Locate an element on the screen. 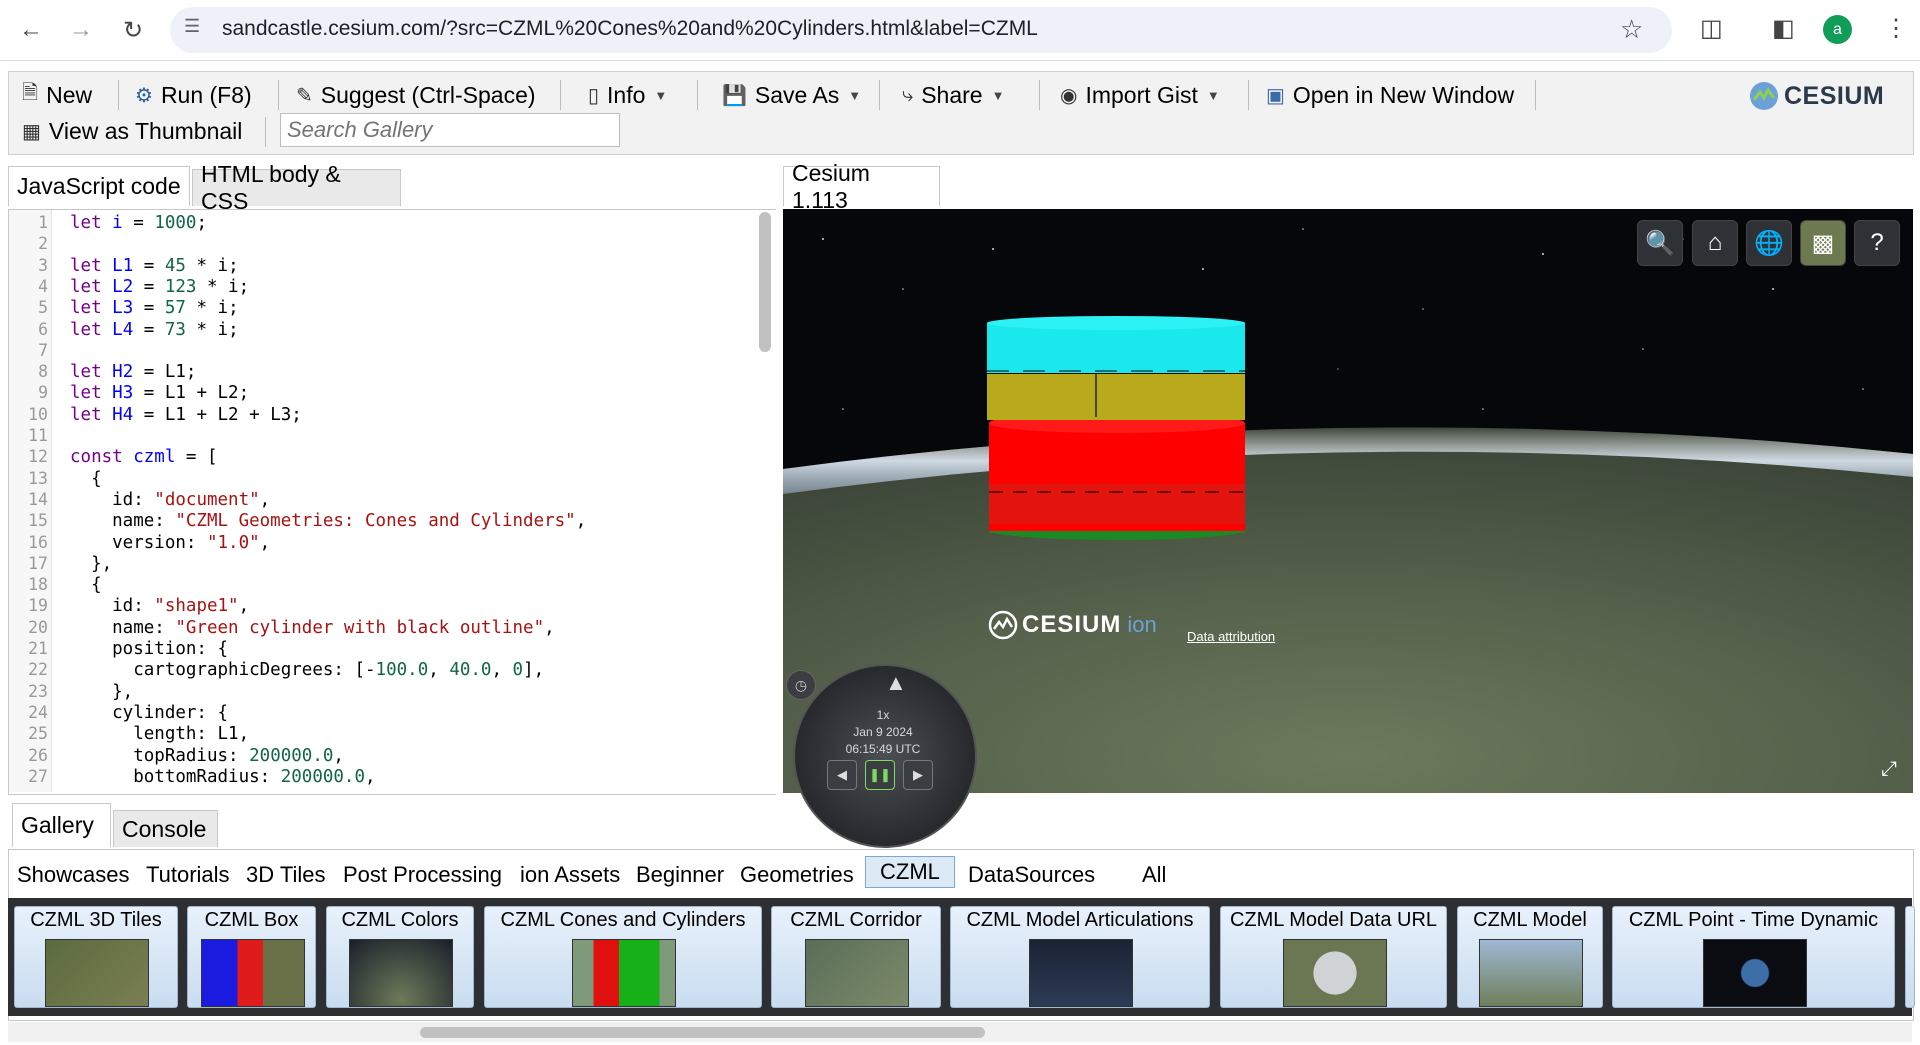 The width and height of the screenshot is (1920, 1045). code-line: let H2 = L1; is located at coordinates (133, 372).